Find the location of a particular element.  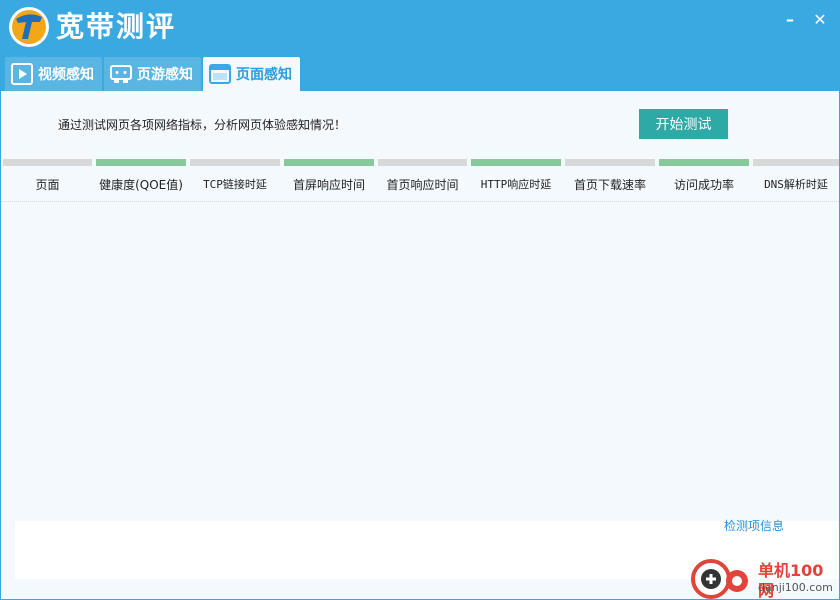

metric-bar-http is located at coordinates (516, 162).